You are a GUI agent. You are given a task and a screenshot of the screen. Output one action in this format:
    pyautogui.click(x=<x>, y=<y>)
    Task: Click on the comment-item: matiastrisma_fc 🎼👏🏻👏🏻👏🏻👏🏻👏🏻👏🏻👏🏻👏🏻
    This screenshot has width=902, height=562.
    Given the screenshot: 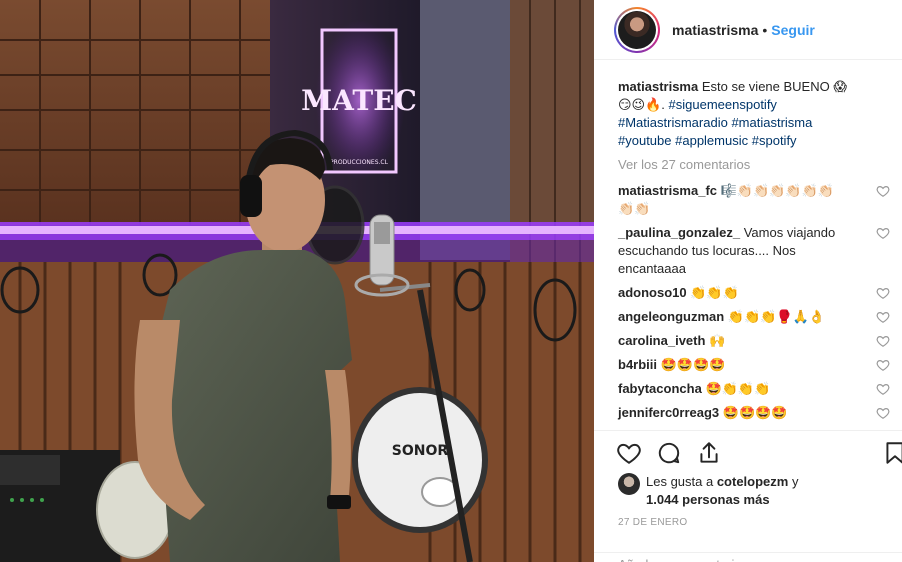 What is the action you would take?
    pyautogui.click(x=754, y=200)
    